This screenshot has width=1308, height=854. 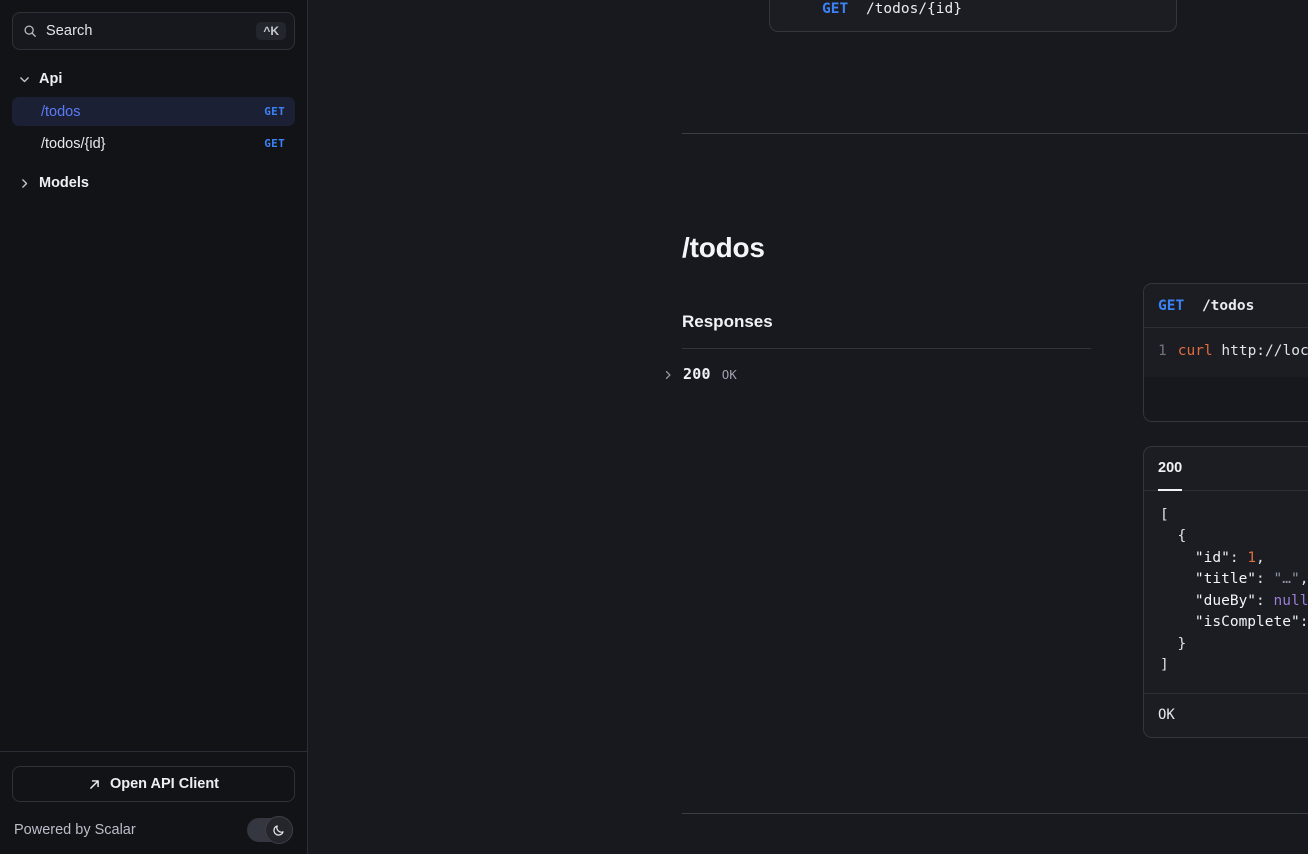 I want to click on response-status-text-footer: OK, so click(x=1166, y=715).